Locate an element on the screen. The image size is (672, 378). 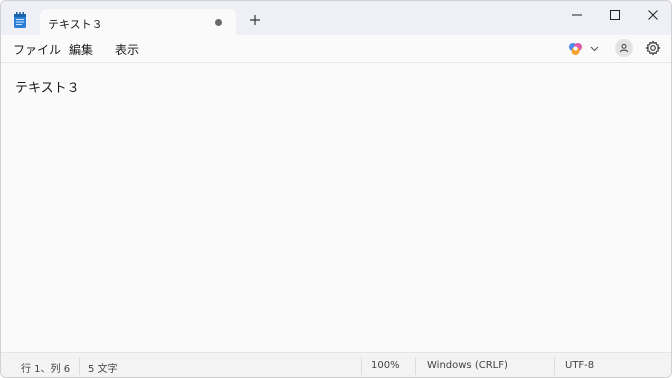
title-bar: テキスト３ is located at coordinates (336, 18).